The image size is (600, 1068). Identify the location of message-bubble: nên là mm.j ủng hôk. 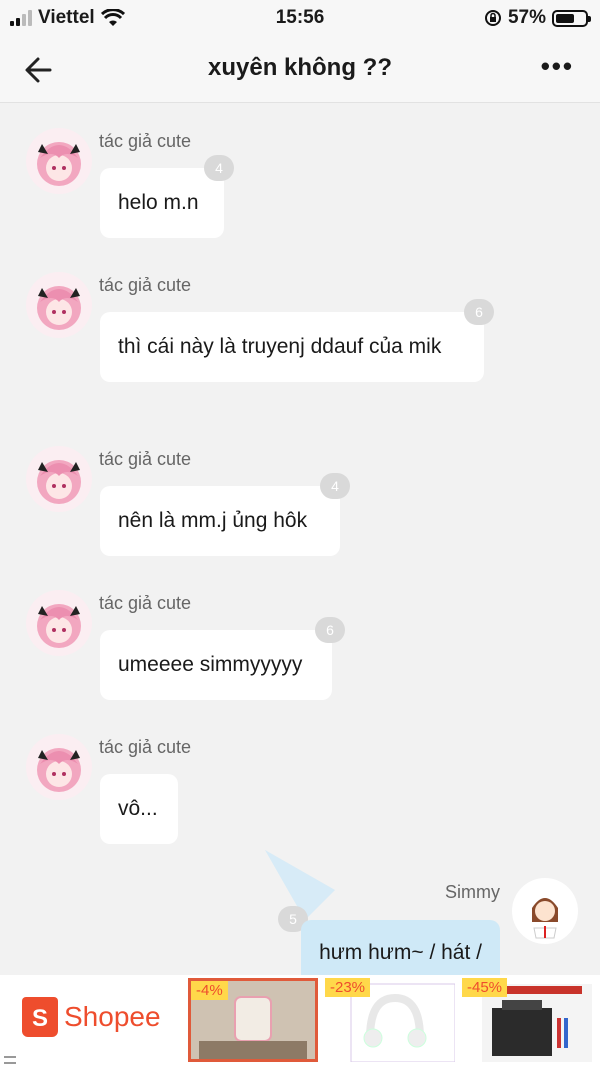
(220, 521).